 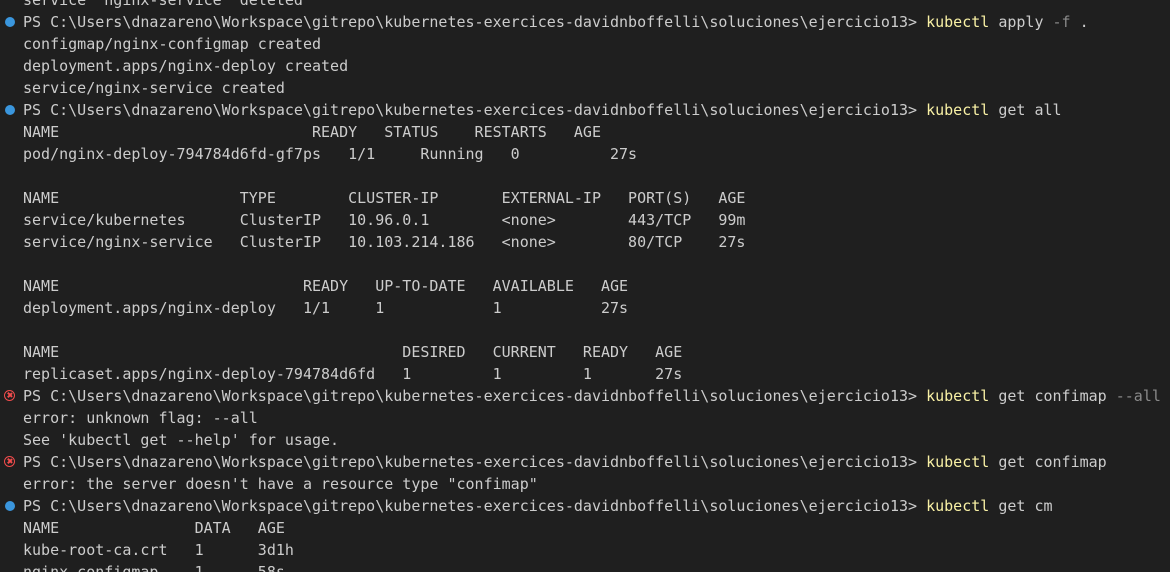 I want to click on output-line: nginx-configmap 1 58s, so click(x=154, y=567).